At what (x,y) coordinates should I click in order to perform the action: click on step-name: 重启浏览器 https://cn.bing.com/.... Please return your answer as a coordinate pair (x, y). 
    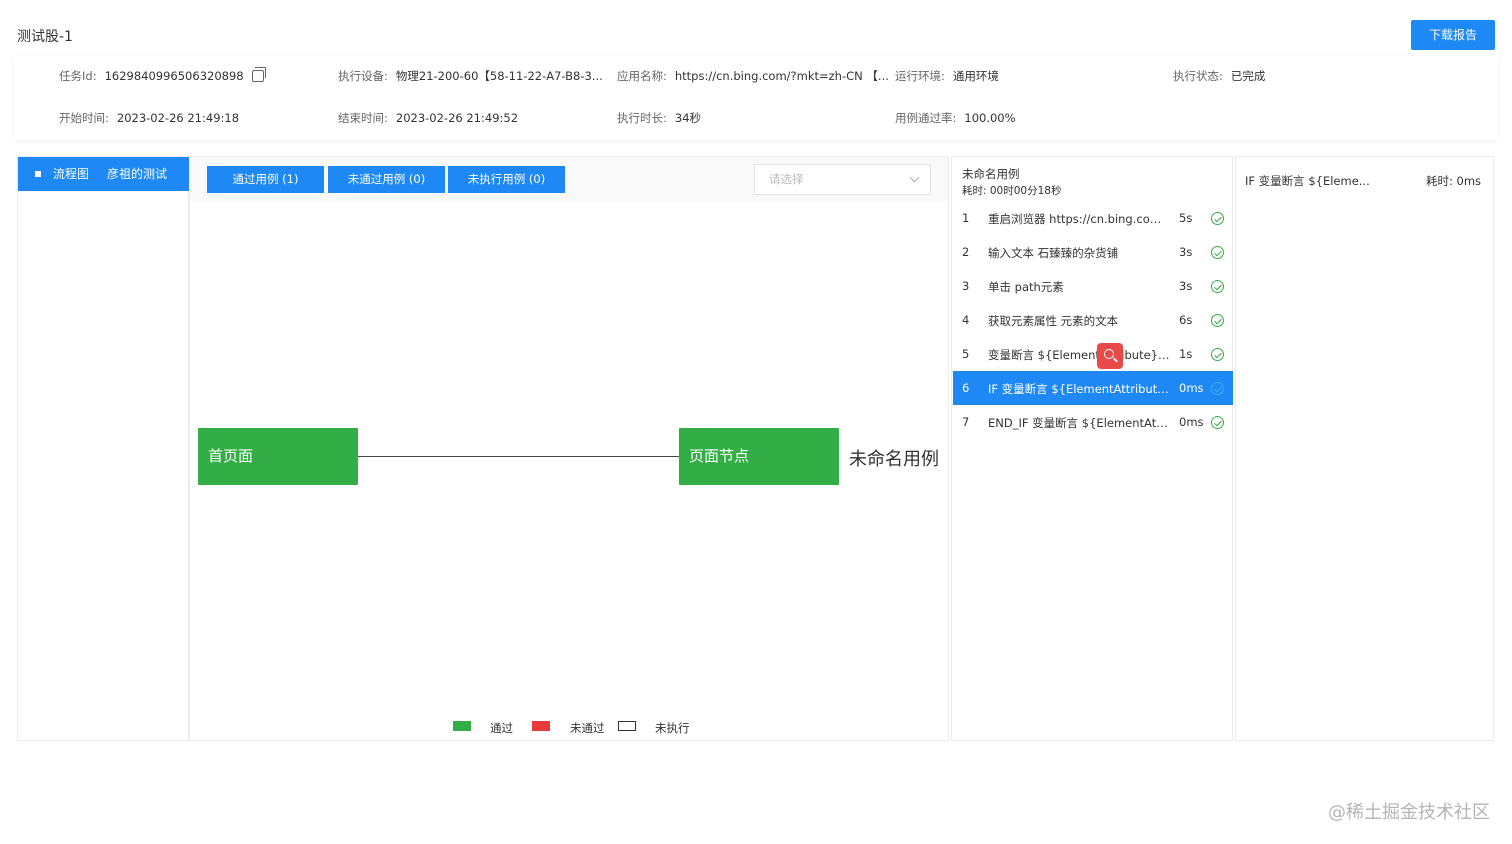
    Looking at the image, I should click on (1079, 219).